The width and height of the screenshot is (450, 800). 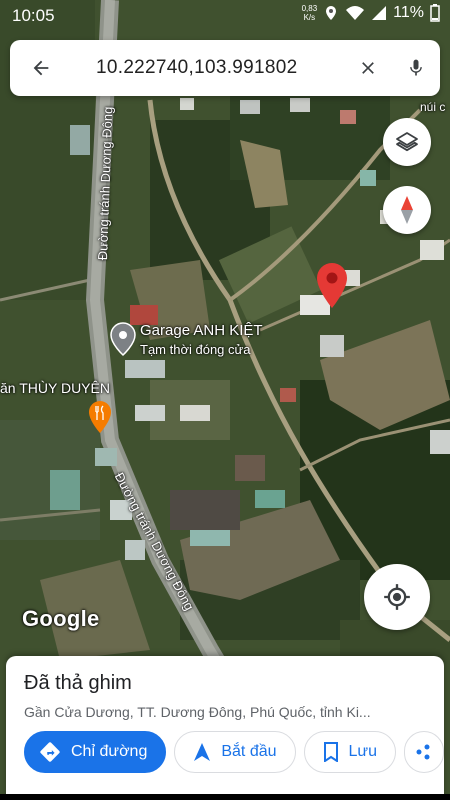 I want to click on share-button, so click(x=424, y=752).